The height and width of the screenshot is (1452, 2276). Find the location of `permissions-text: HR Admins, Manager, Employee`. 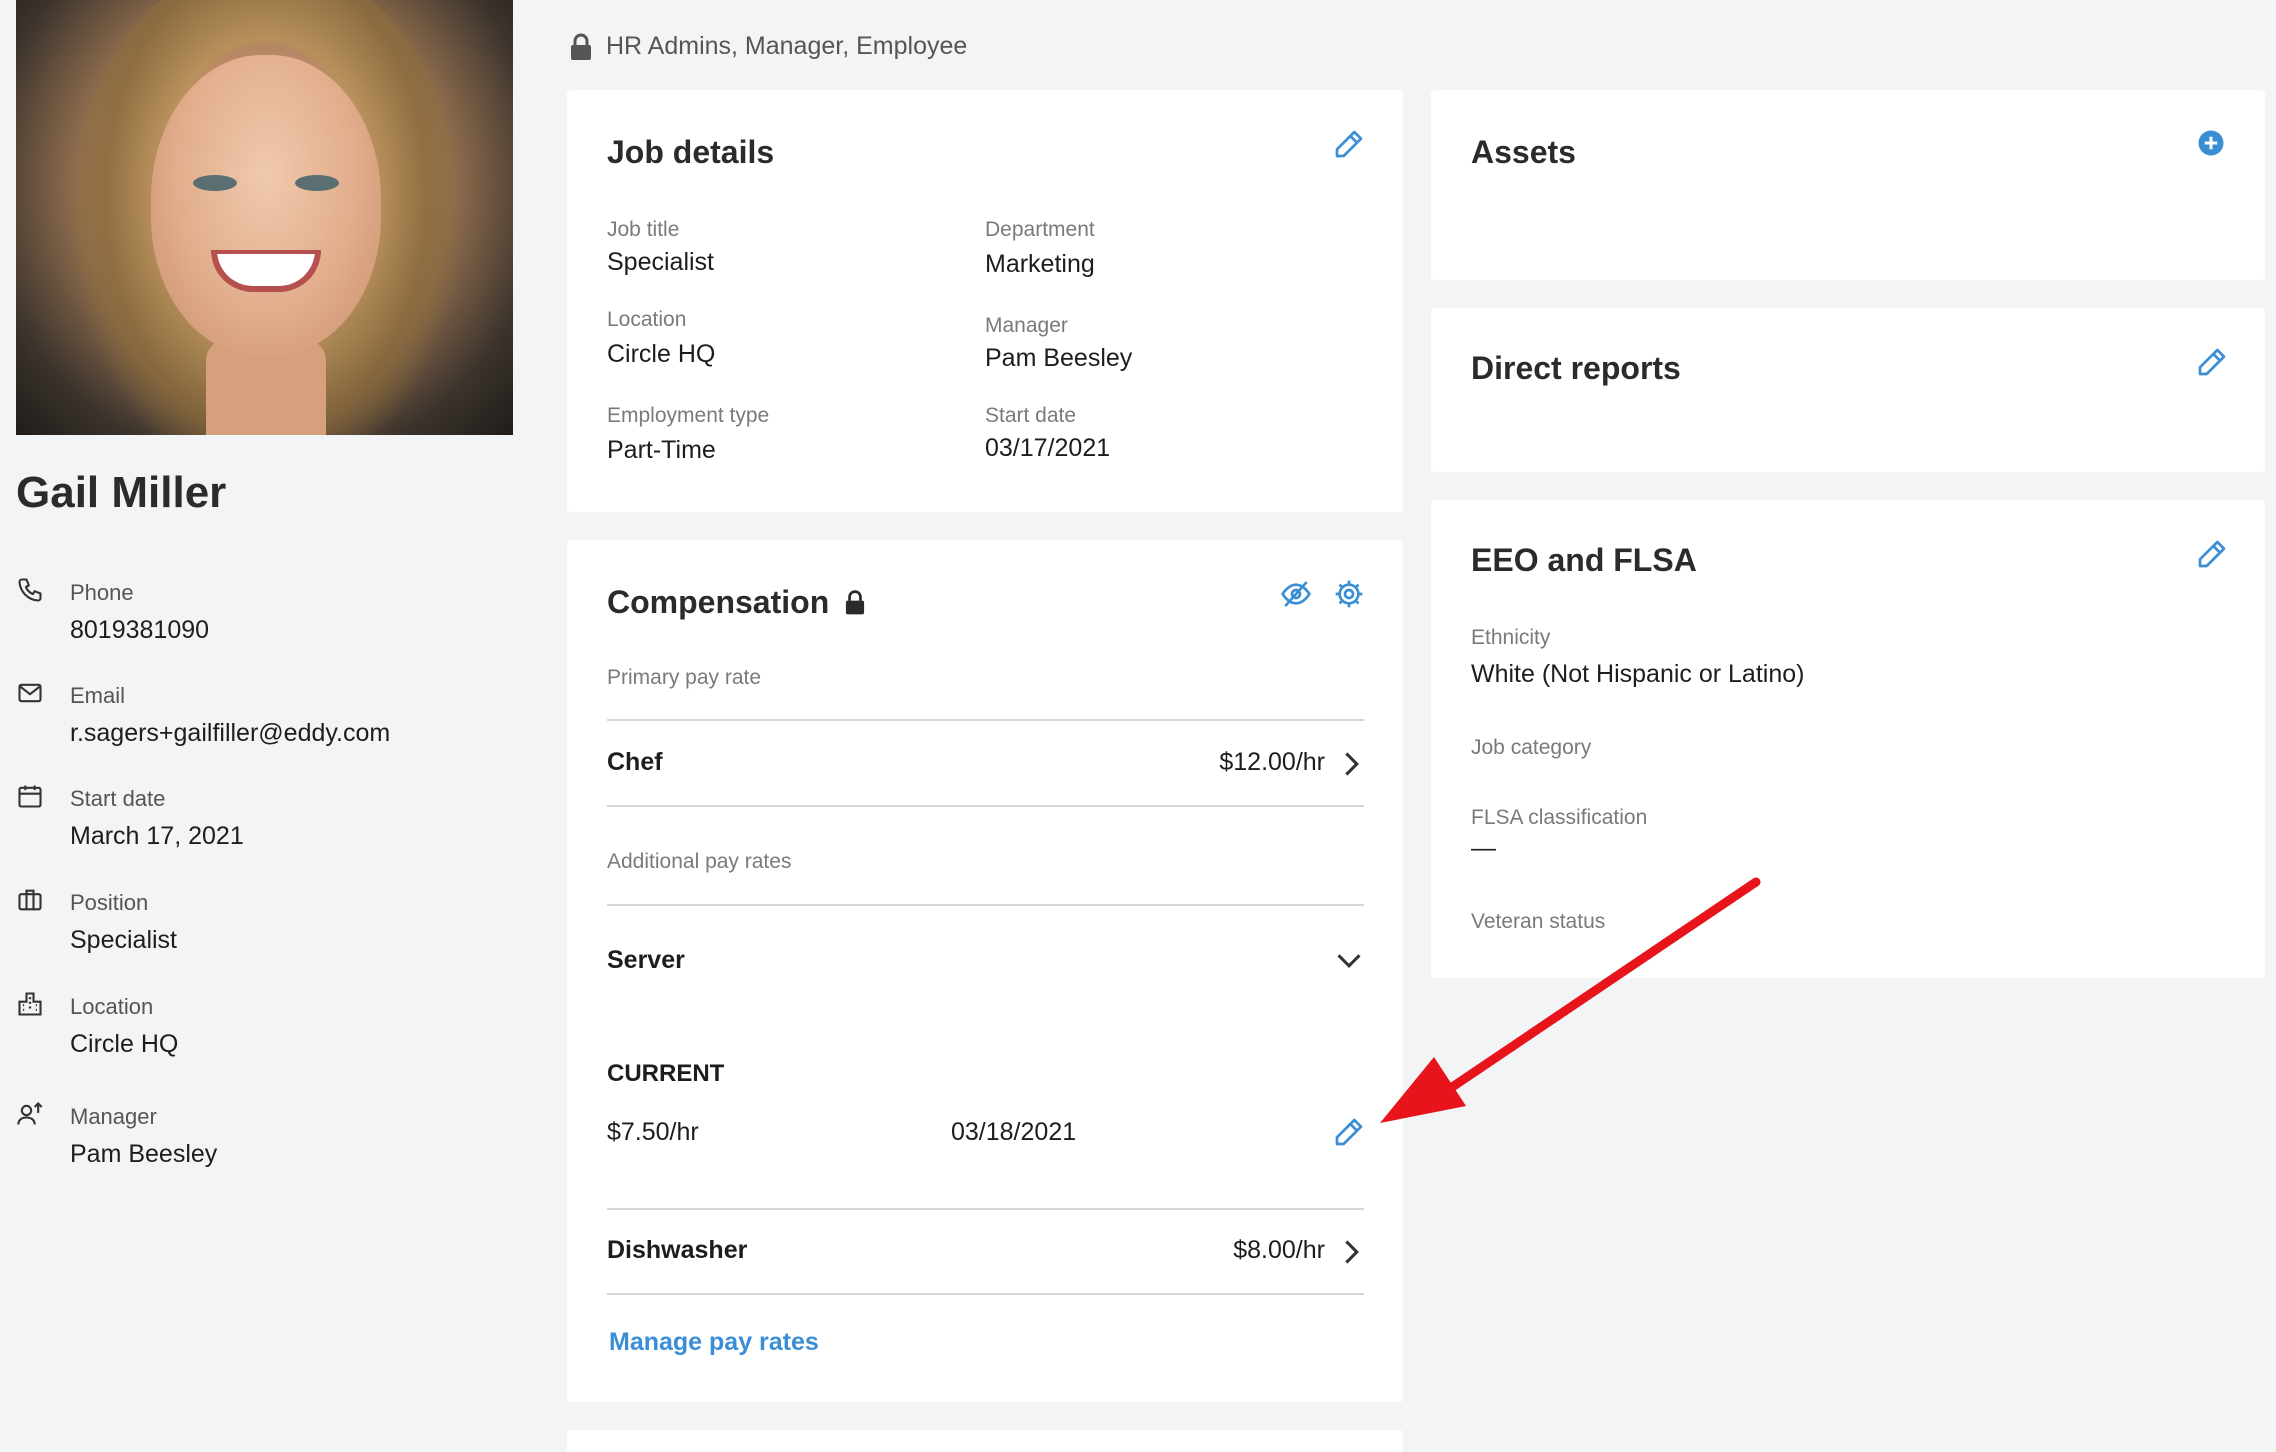

permissions-text: HR Admins, Manager, Employee is located at coordinates (787, 46).